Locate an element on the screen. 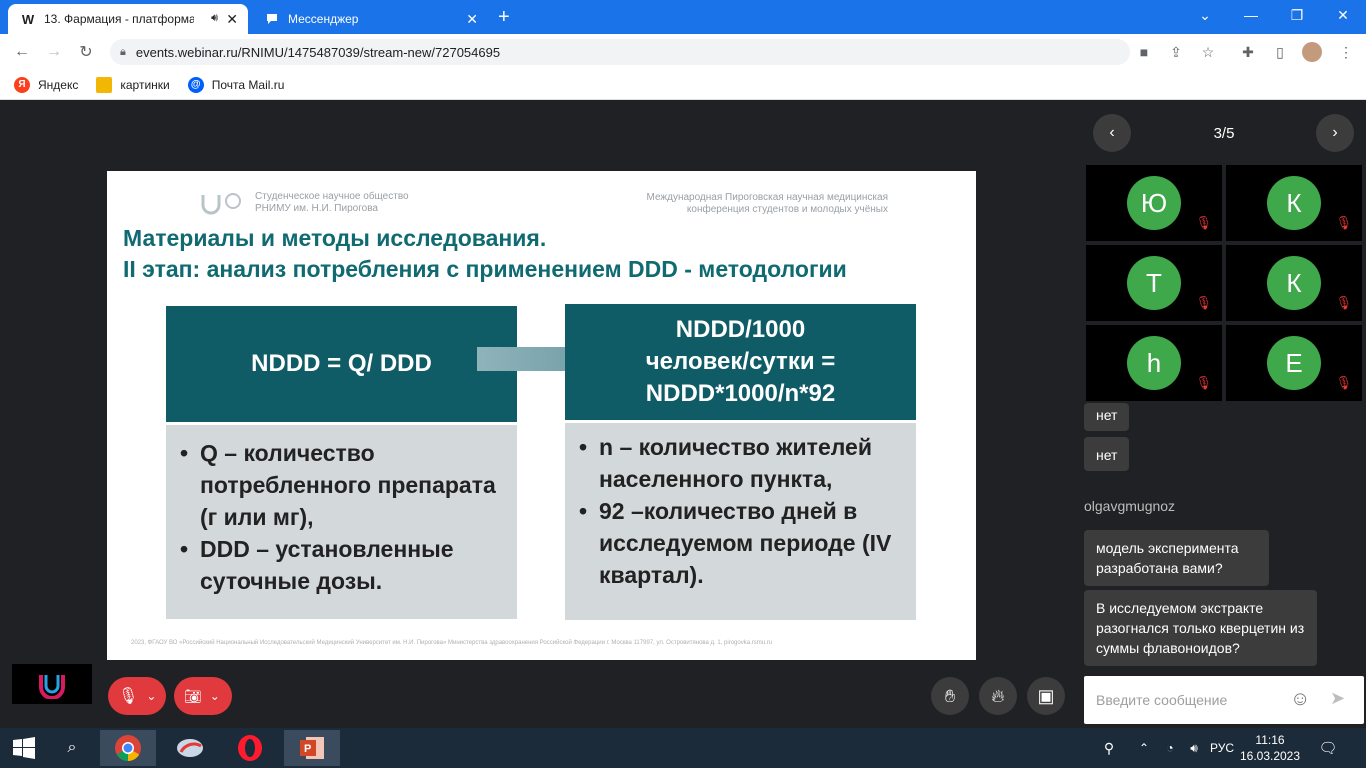 This screenshot has height=768, width=1366. windows-icon is located at coordinates (24, 748).